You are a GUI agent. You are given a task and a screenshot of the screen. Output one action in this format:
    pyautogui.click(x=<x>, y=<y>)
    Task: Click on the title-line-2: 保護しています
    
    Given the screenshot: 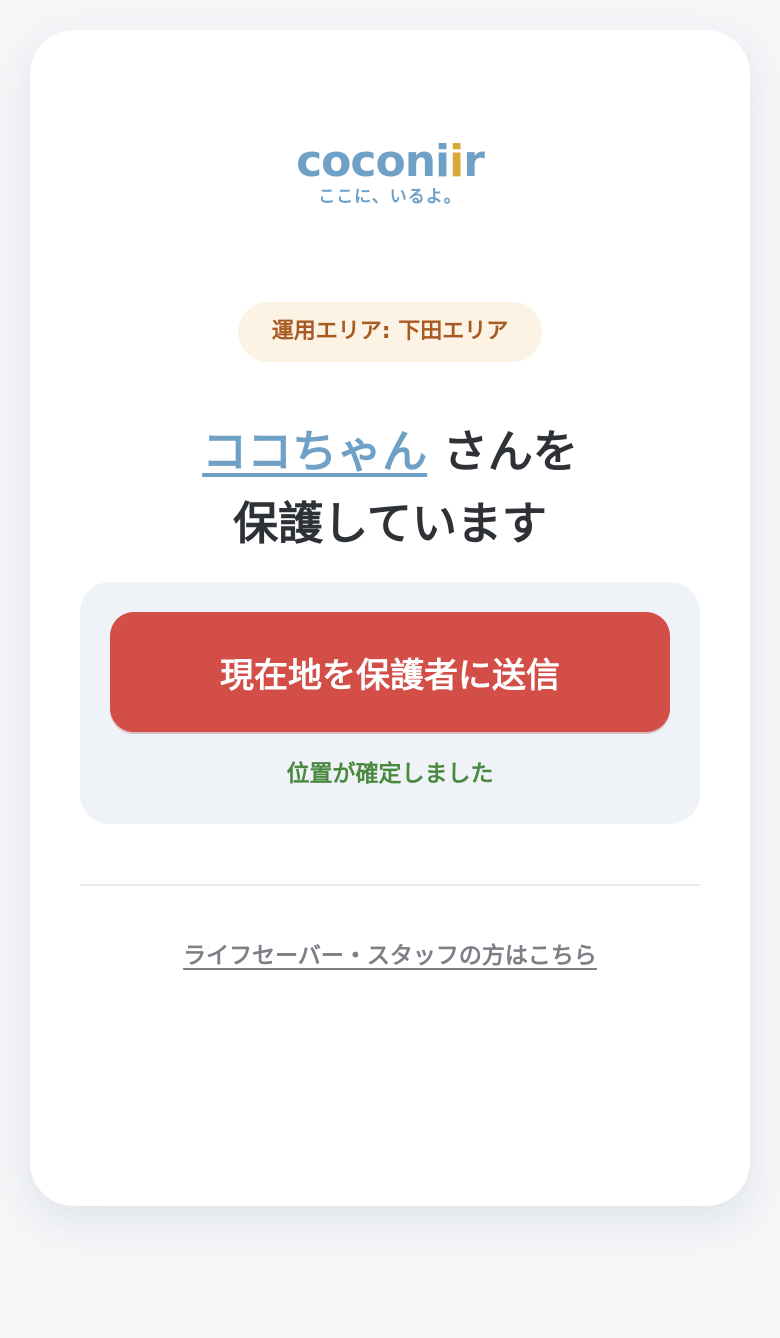 What is the action you would take?
    pyautogui.click(x=390, y=523)
    